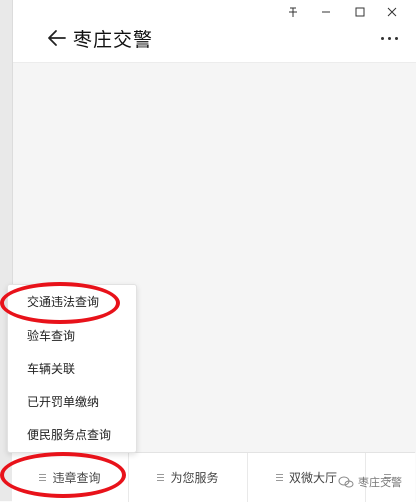 This screenshot has height=502, width=416. I want to click on menu-item-service-point-query: 便民服务点查询, so click(72, 435).